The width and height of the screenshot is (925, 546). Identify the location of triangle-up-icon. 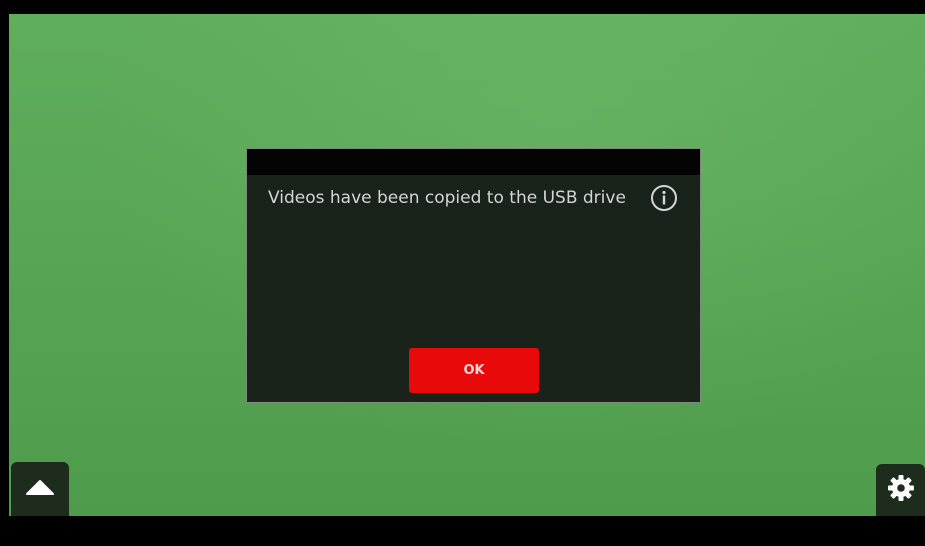
(40, 489).